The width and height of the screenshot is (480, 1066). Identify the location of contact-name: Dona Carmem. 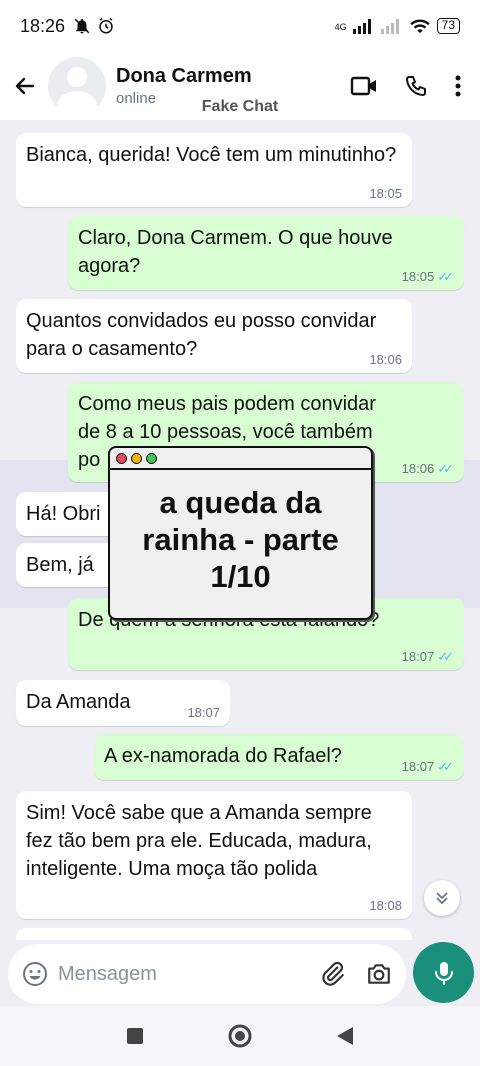
(184, 76).